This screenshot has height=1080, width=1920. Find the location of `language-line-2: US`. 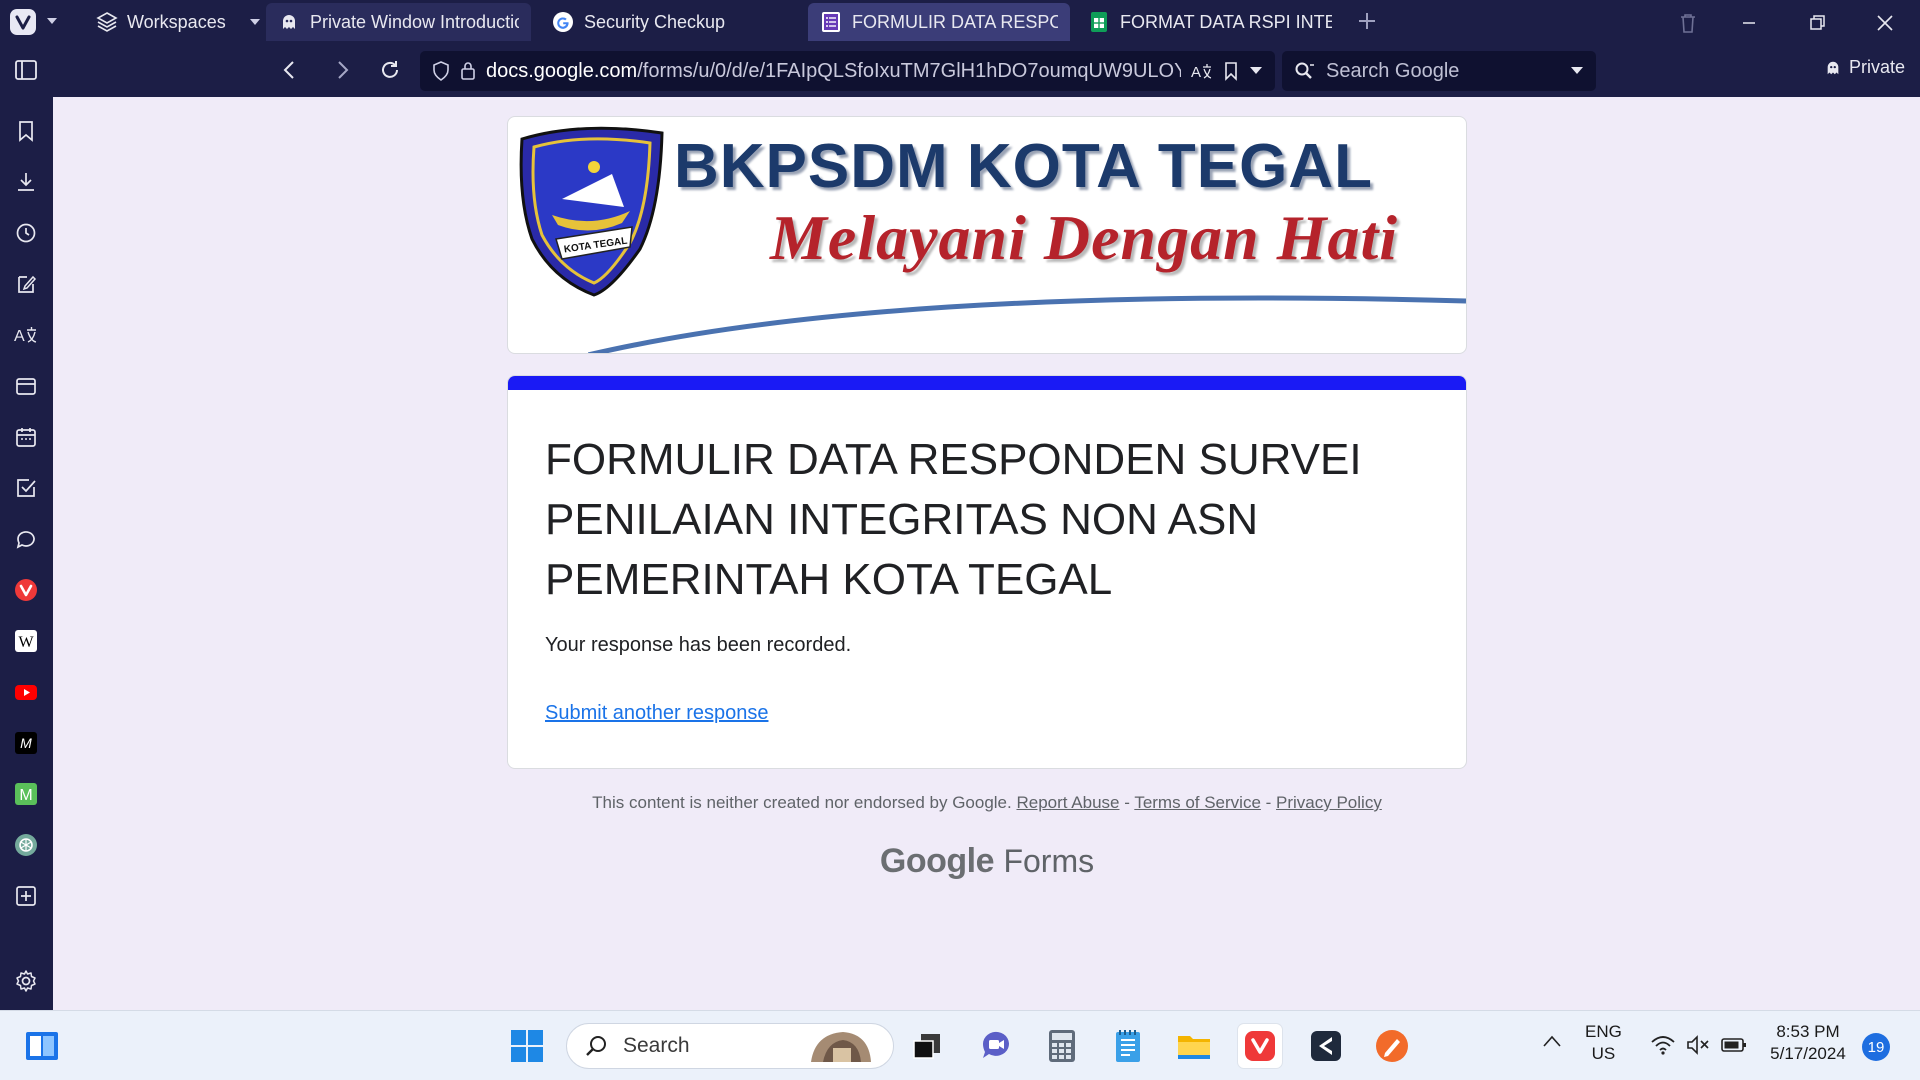

language-line-2: US is located at coordinates (1603, 1053).